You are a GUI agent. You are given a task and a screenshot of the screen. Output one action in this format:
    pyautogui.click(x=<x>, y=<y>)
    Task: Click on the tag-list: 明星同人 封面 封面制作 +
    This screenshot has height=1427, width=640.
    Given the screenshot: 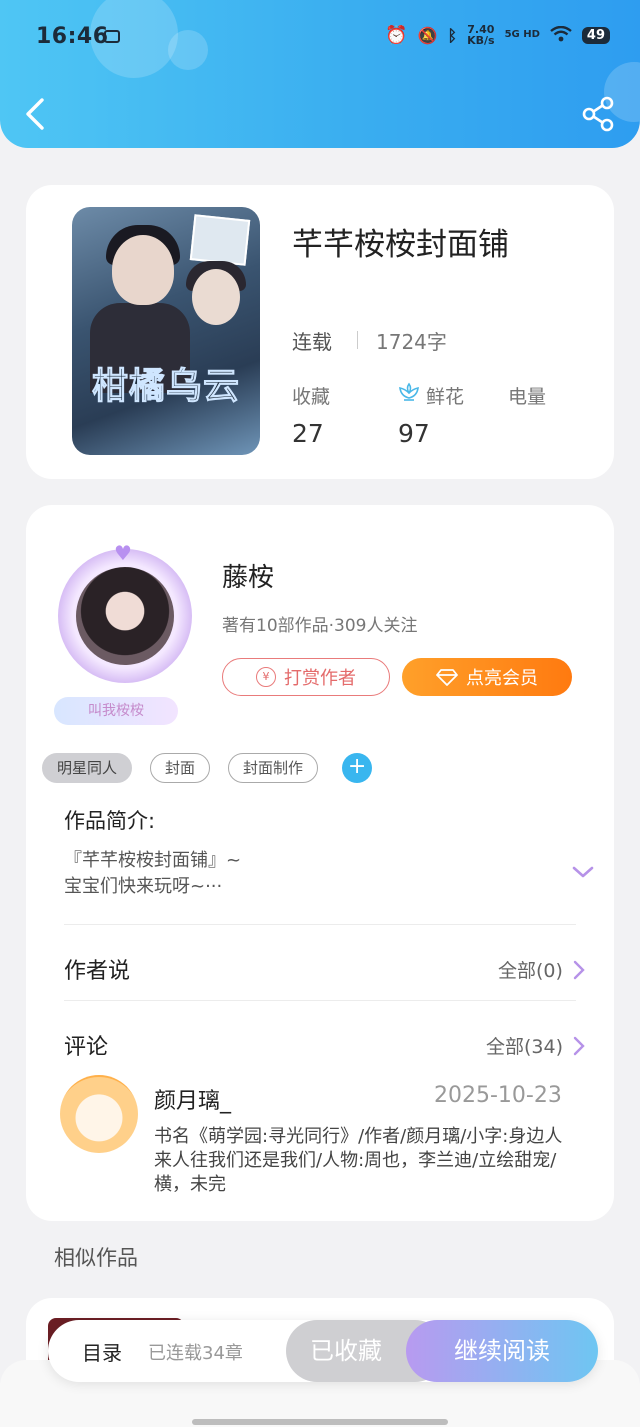 What is the action you would take?
    pyautogui.click(x=207, y=768)
    